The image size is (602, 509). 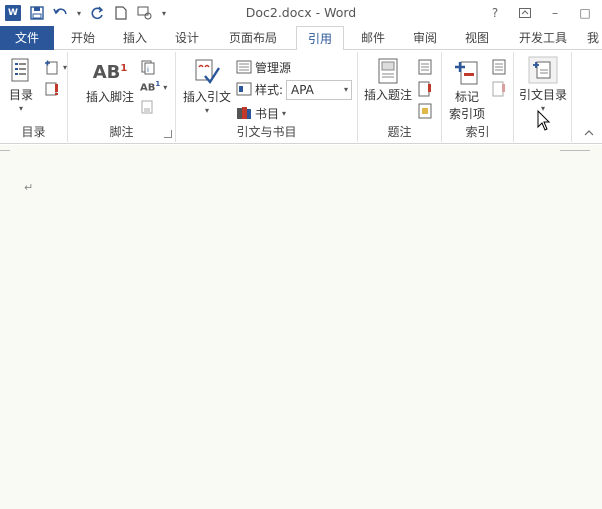 I want to click on update-table-icon, so click(x=51, y=89).